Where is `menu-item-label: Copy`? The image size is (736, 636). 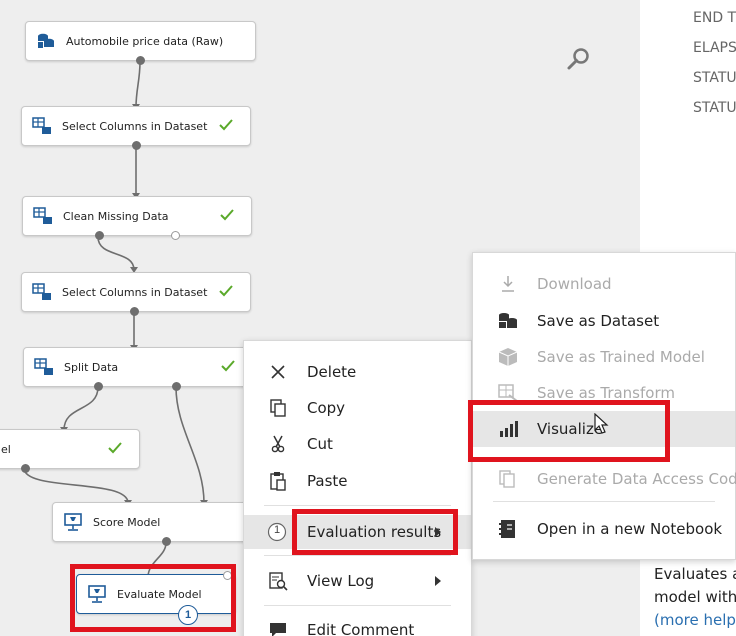
menu-item-label: Copy is located at coordinates (326, 408).